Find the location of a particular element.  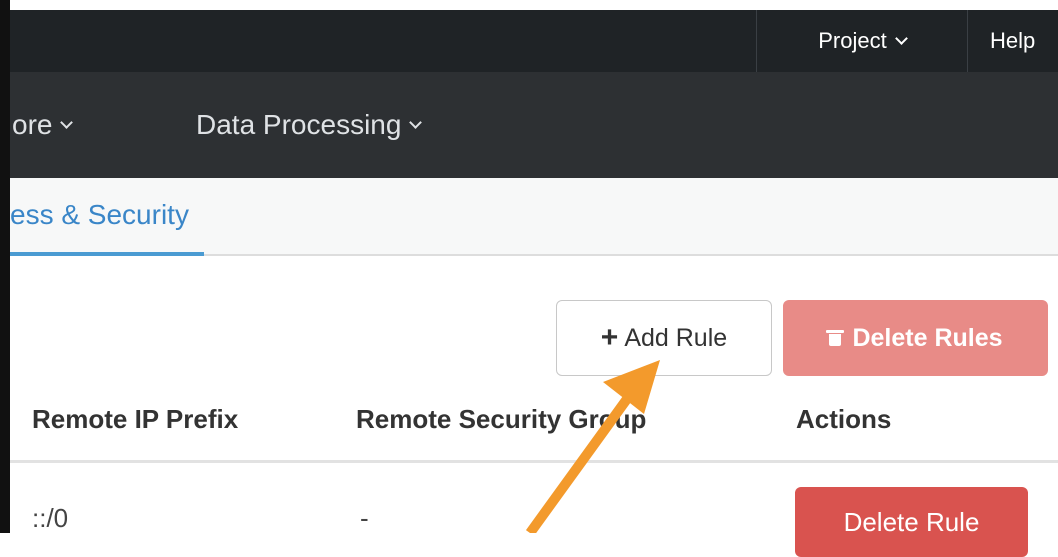

tab-access-security: ess & Security is located at coordinates (107, 217).